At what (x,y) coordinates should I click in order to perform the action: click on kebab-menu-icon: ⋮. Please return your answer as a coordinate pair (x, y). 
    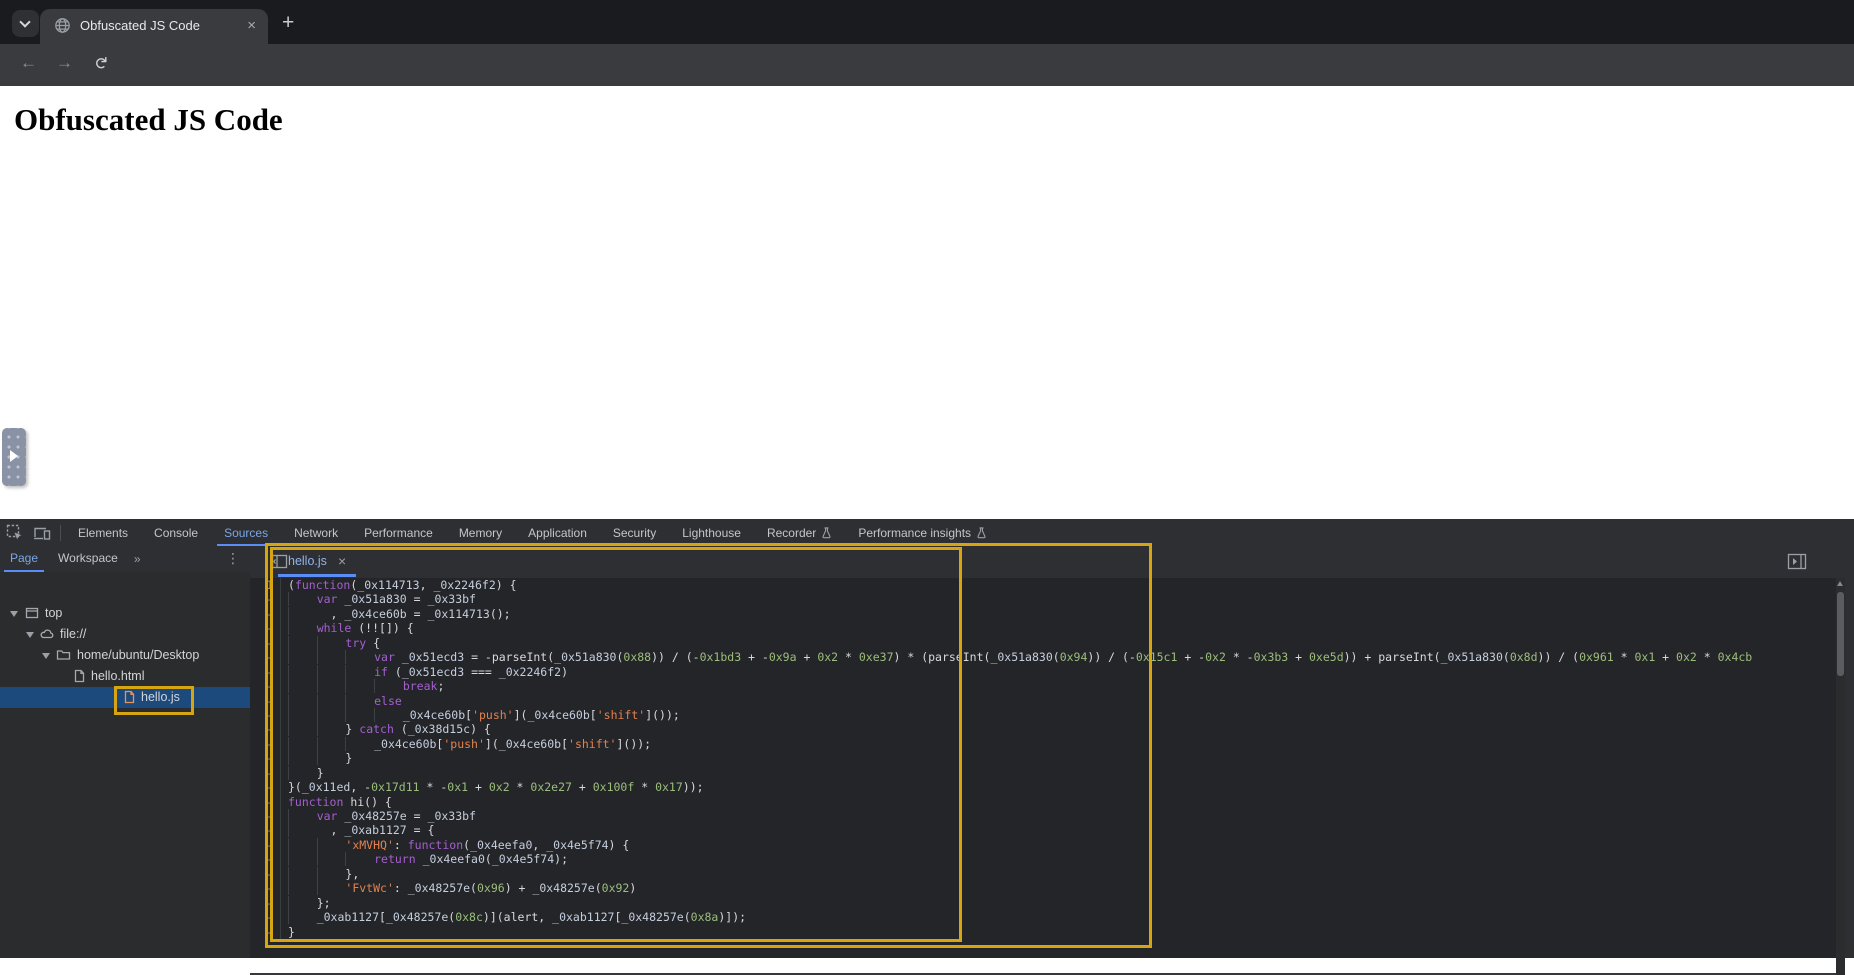
    Looking at the image, I should click on (233, 558).